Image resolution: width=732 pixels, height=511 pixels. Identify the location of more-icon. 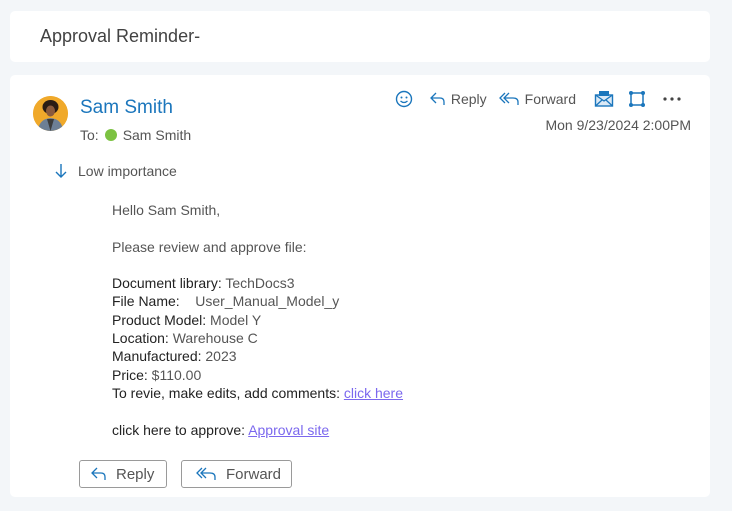
(672, 99).